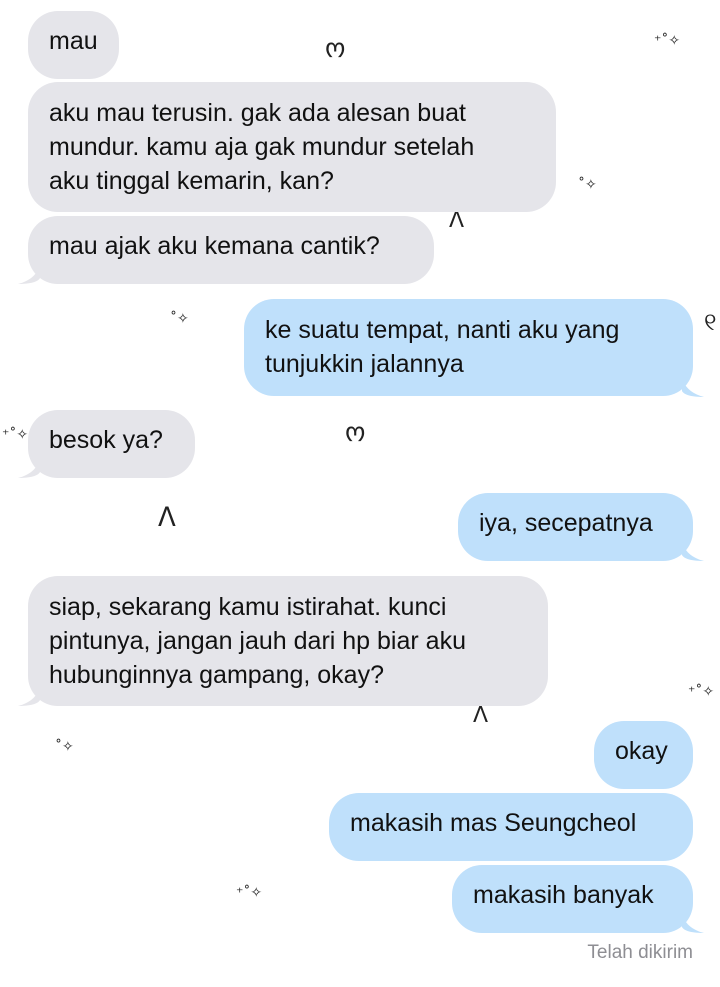 This screenshot has width=720, height=987. Describe the element at coordinates (167, 518) in the screenshot. I see `bow-doodle-icon: ᐱ` at that location.